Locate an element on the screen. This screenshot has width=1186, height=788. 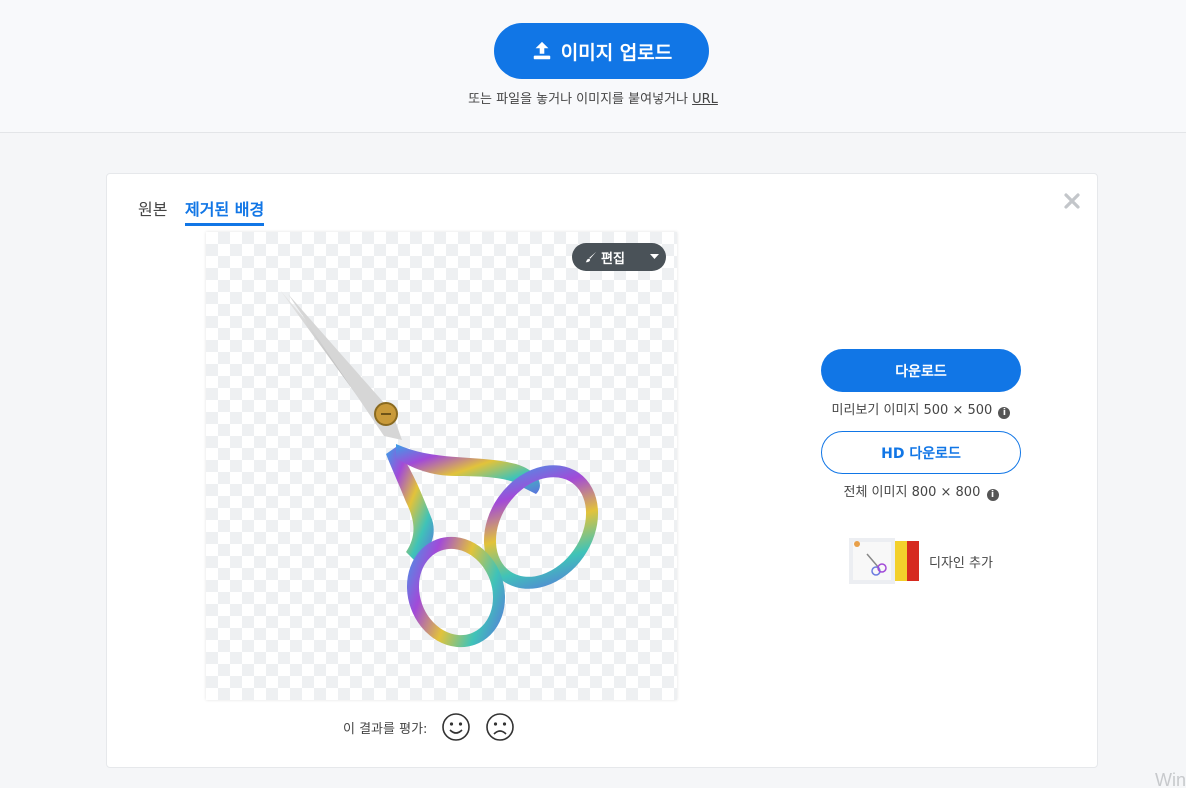
drop-hint: 또는 파일을 놓거나 이미지를 붙여넣거나 URL is located at coordinates (593, 97).